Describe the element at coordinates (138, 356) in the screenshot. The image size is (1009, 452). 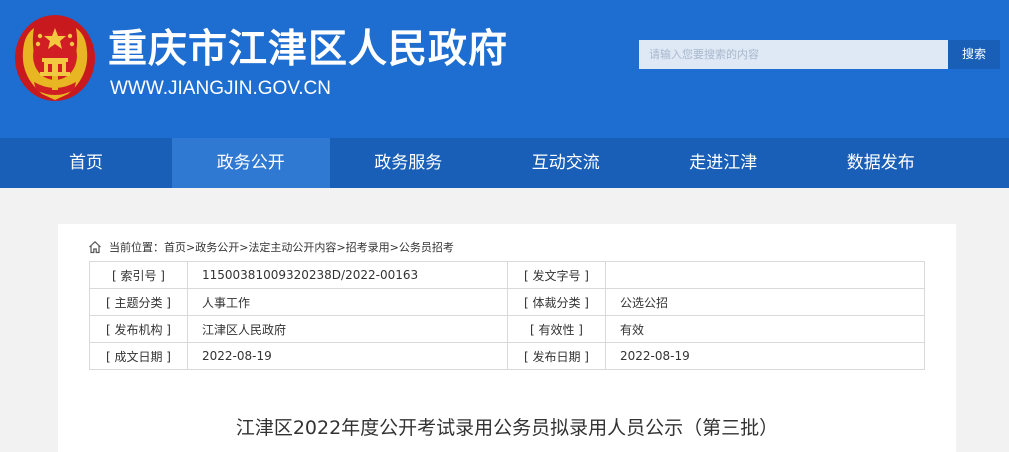
I see `created-date-label: [ 成文日期 ]` at that location.